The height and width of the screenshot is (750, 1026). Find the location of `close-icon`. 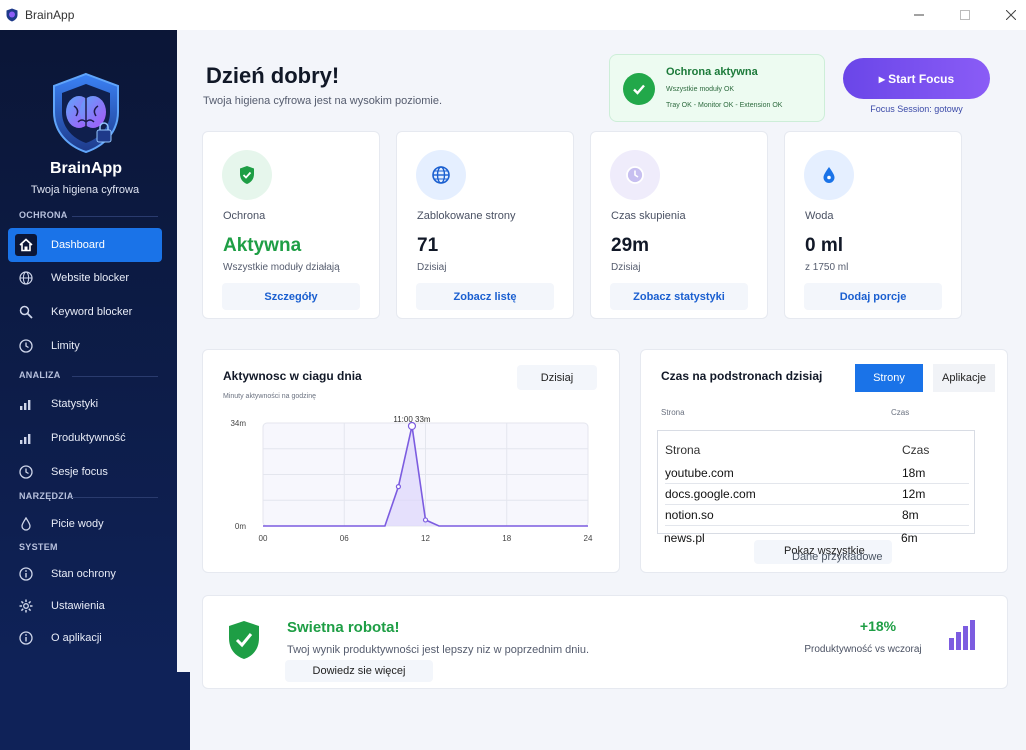

close-icon is located at coordinates (1011, 15).